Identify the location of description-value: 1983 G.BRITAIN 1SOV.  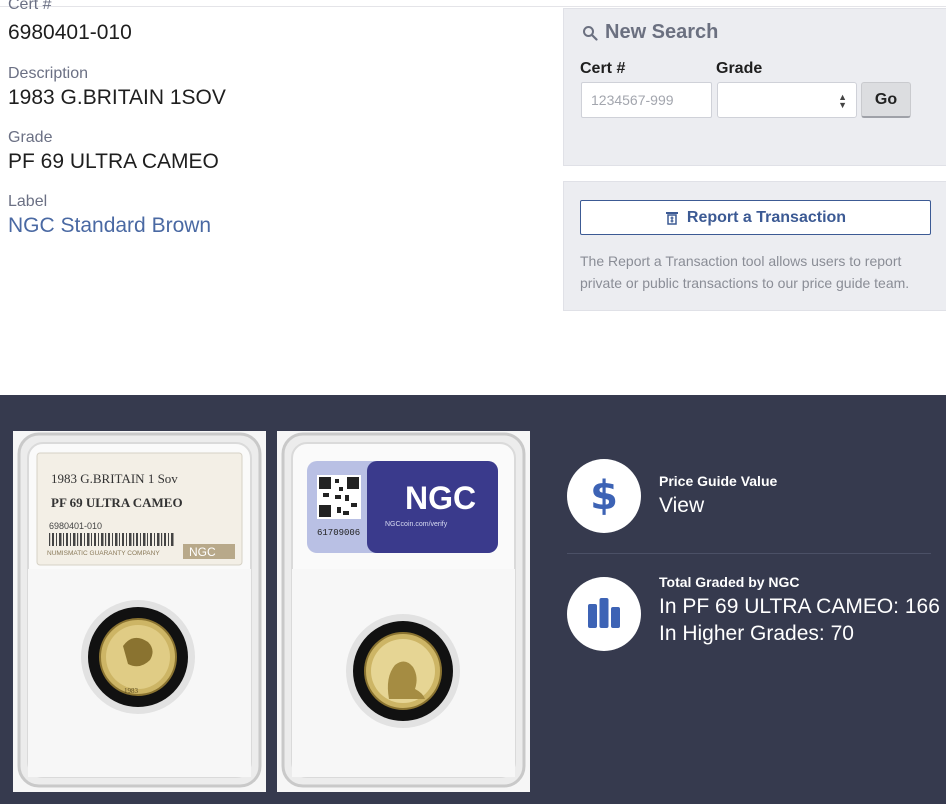
(117, 97).